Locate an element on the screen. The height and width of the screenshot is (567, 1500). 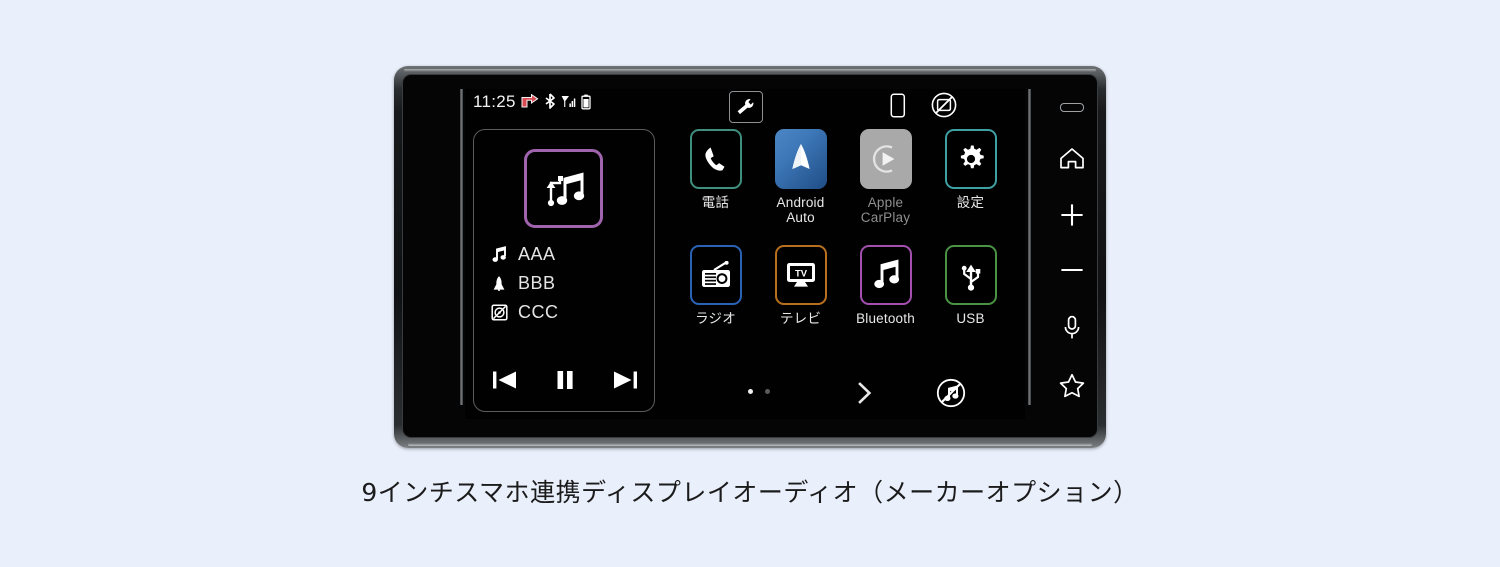
app-cell-radio: ラジオ is located at coordinates (715, 285).